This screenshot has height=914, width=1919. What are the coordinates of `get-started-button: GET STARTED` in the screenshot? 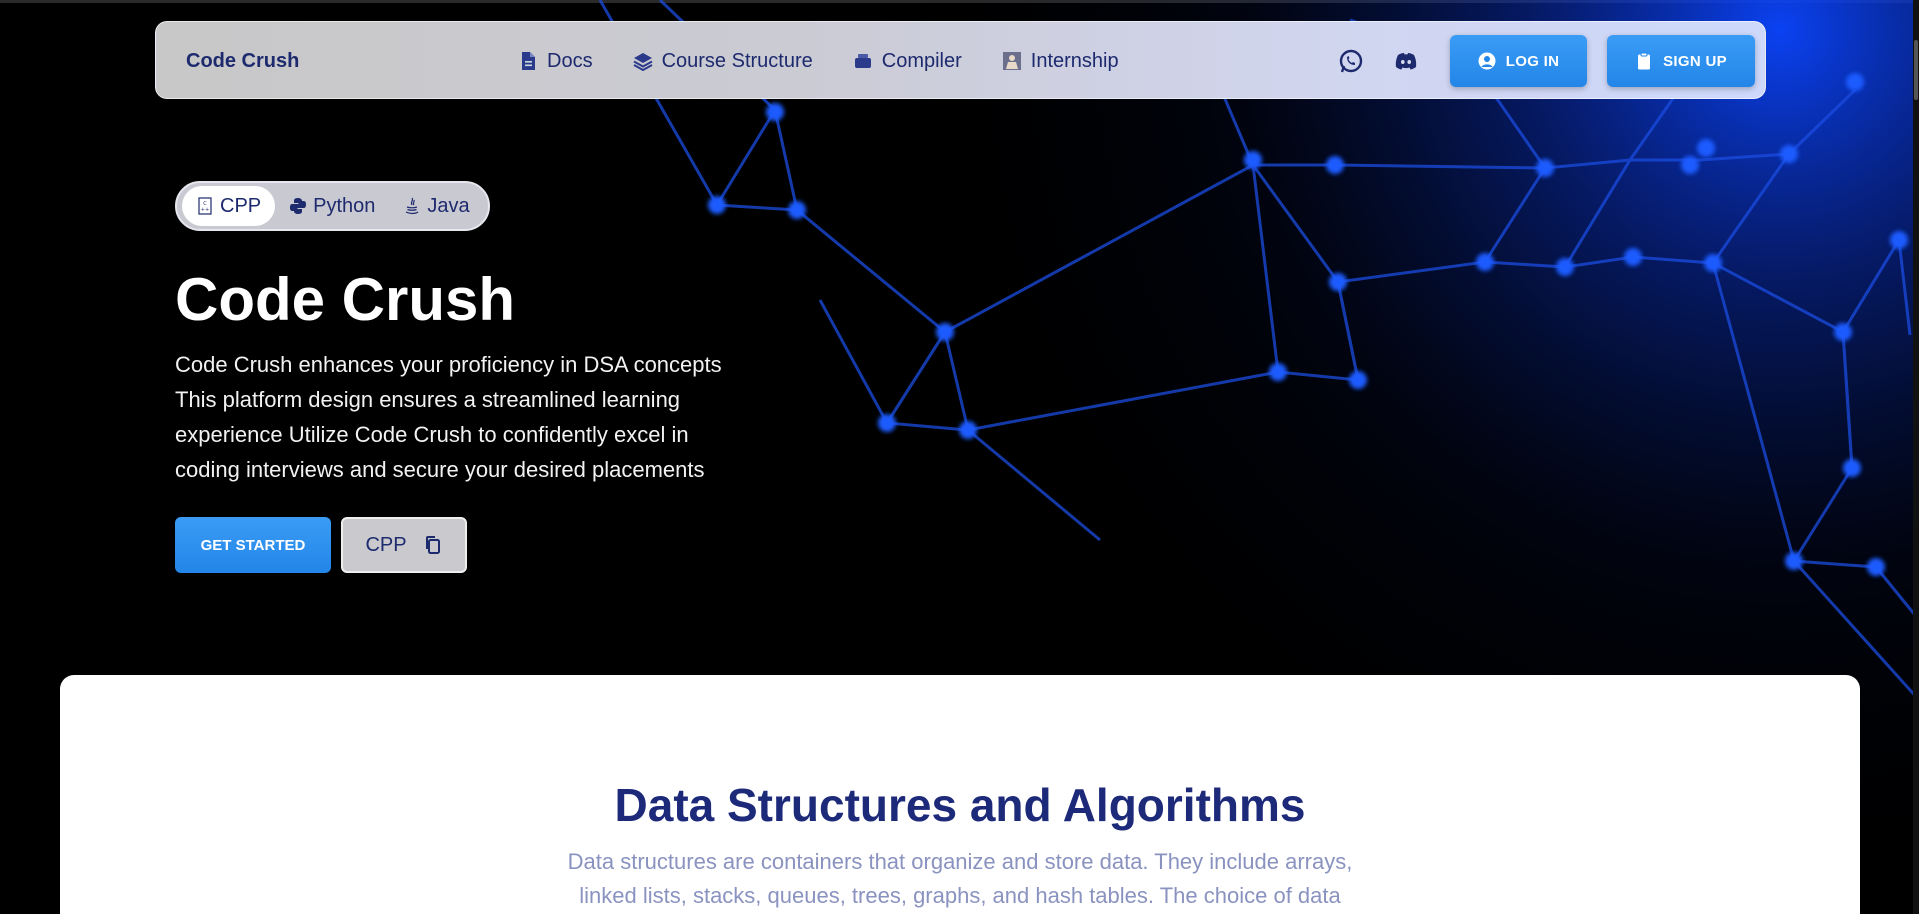 It's located at (253, 545).